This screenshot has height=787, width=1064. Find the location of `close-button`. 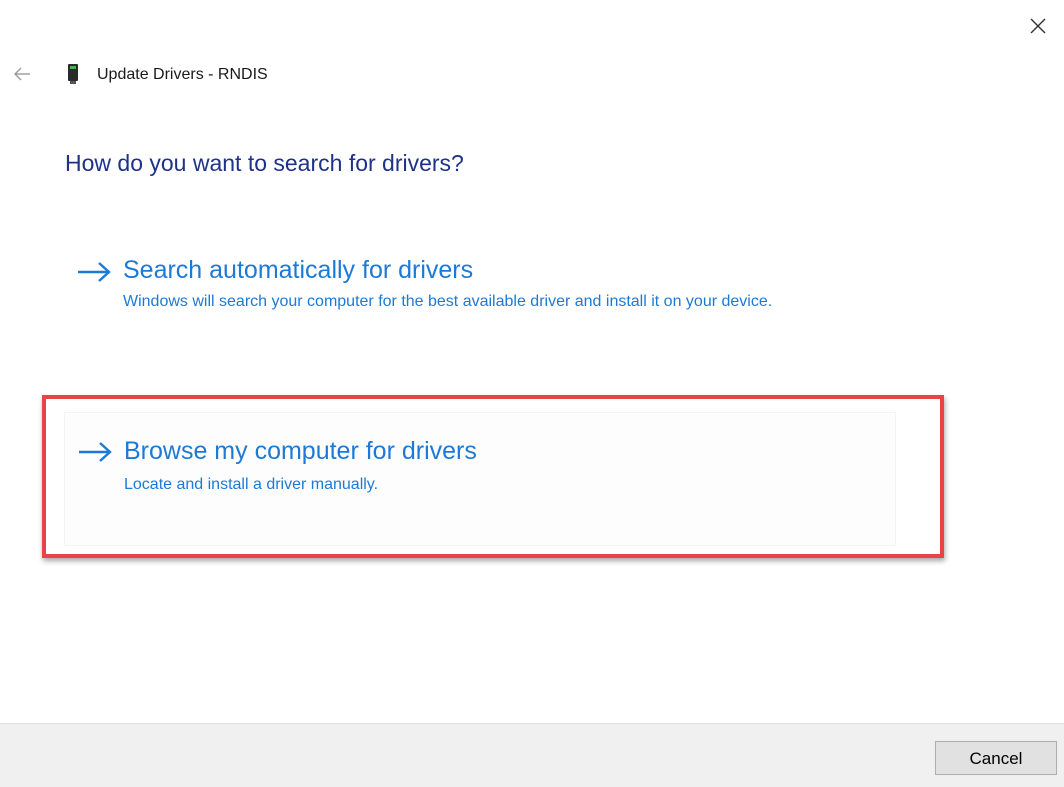

close-button is located at coordinates (1038, 26).